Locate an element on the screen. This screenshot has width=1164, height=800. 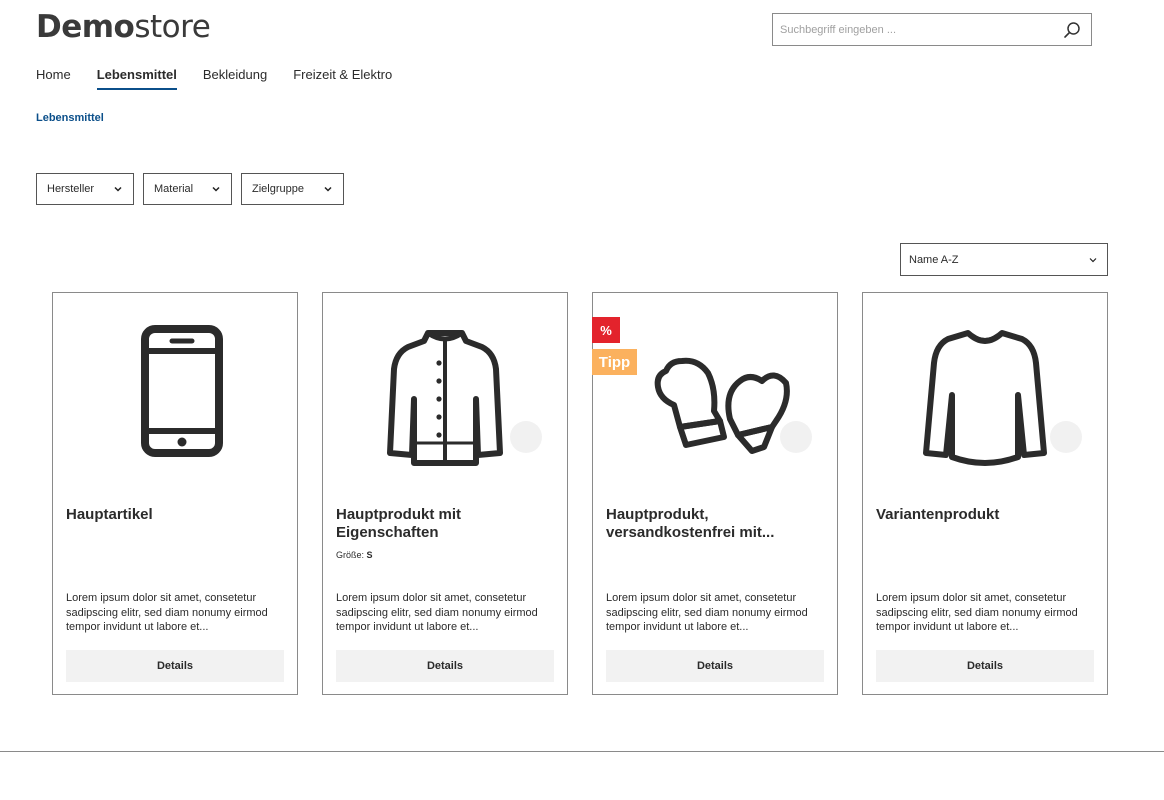
search-bar is located at coordinates (932, 29).